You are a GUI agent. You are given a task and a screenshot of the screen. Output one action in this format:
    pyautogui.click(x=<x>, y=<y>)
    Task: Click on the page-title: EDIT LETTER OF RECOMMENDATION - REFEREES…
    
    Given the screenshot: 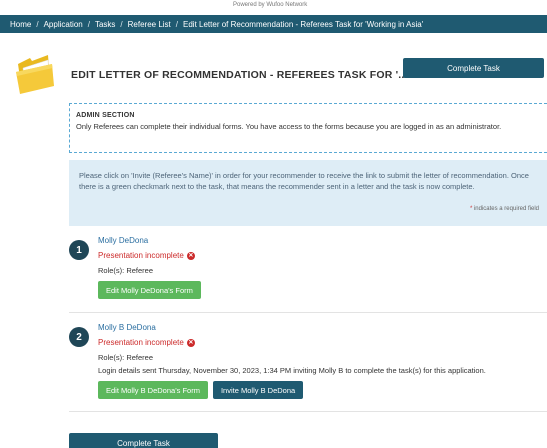 What is the action you would take?
    pyautogui.click(x=239, y=75)
    